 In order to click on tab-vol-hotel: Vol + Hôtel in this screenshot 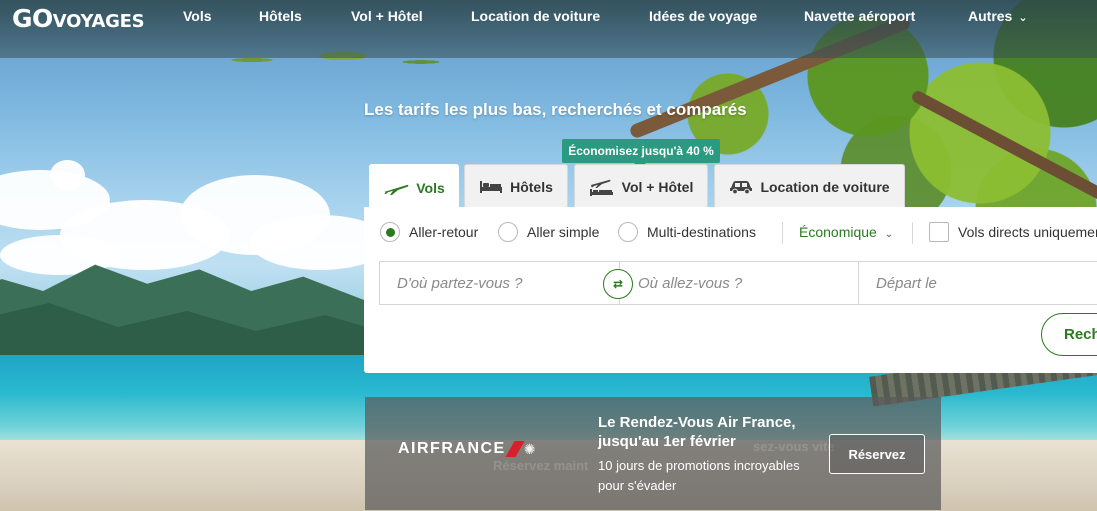, I will do `click(641, 186)`.